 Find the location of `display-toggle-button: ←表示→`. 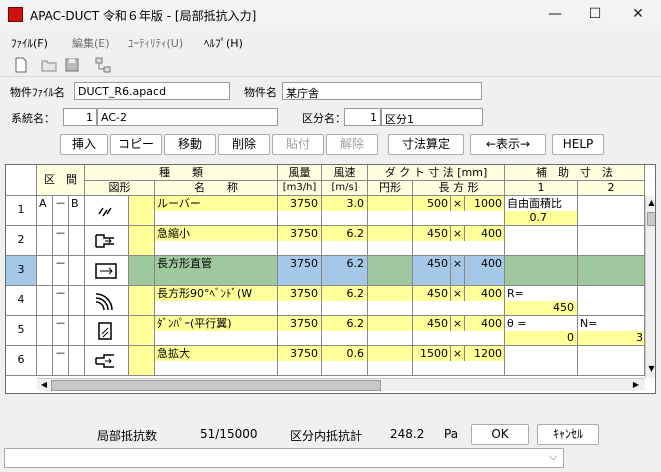

display-toggle-button: ←表示→ is located at coordinates (508, 144).